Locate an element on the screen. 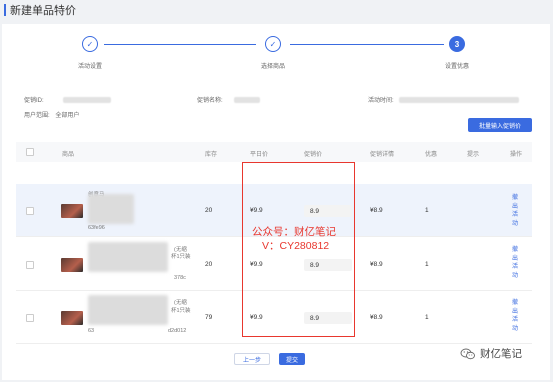 The width and height of the screenshot is (553, 382). watermark-text: 公众号：财亿笔记 V：CY280812 is located at coordinates (294, 239).